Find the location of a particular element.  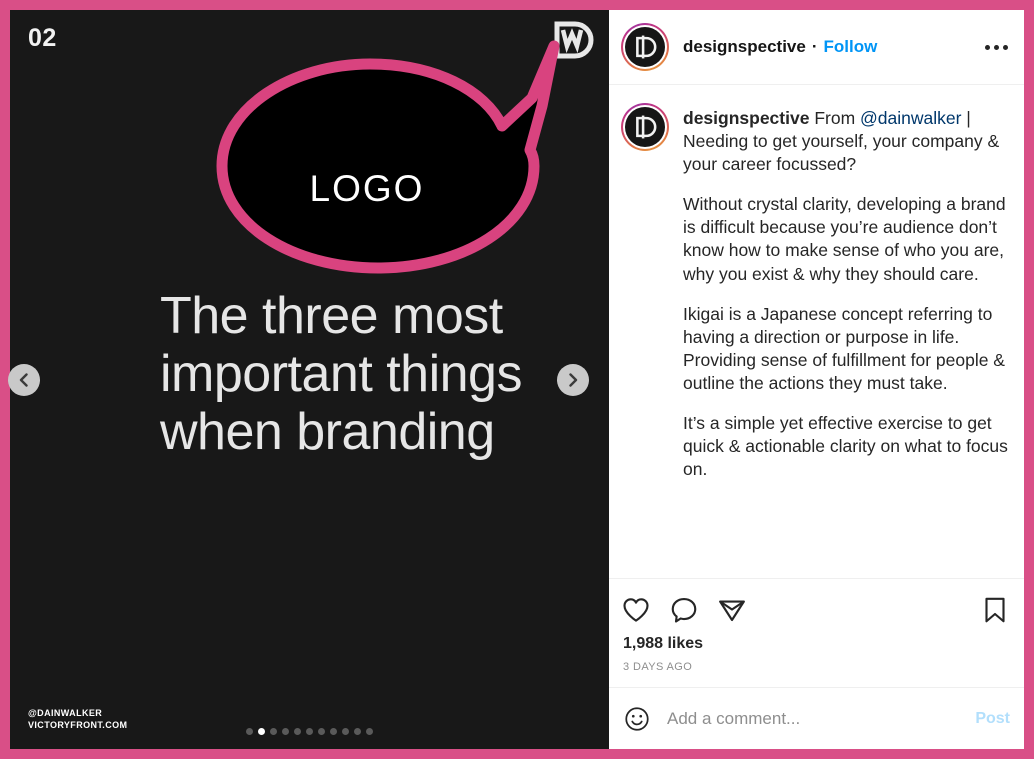

heart-icon is located at coordinates (636, 610).